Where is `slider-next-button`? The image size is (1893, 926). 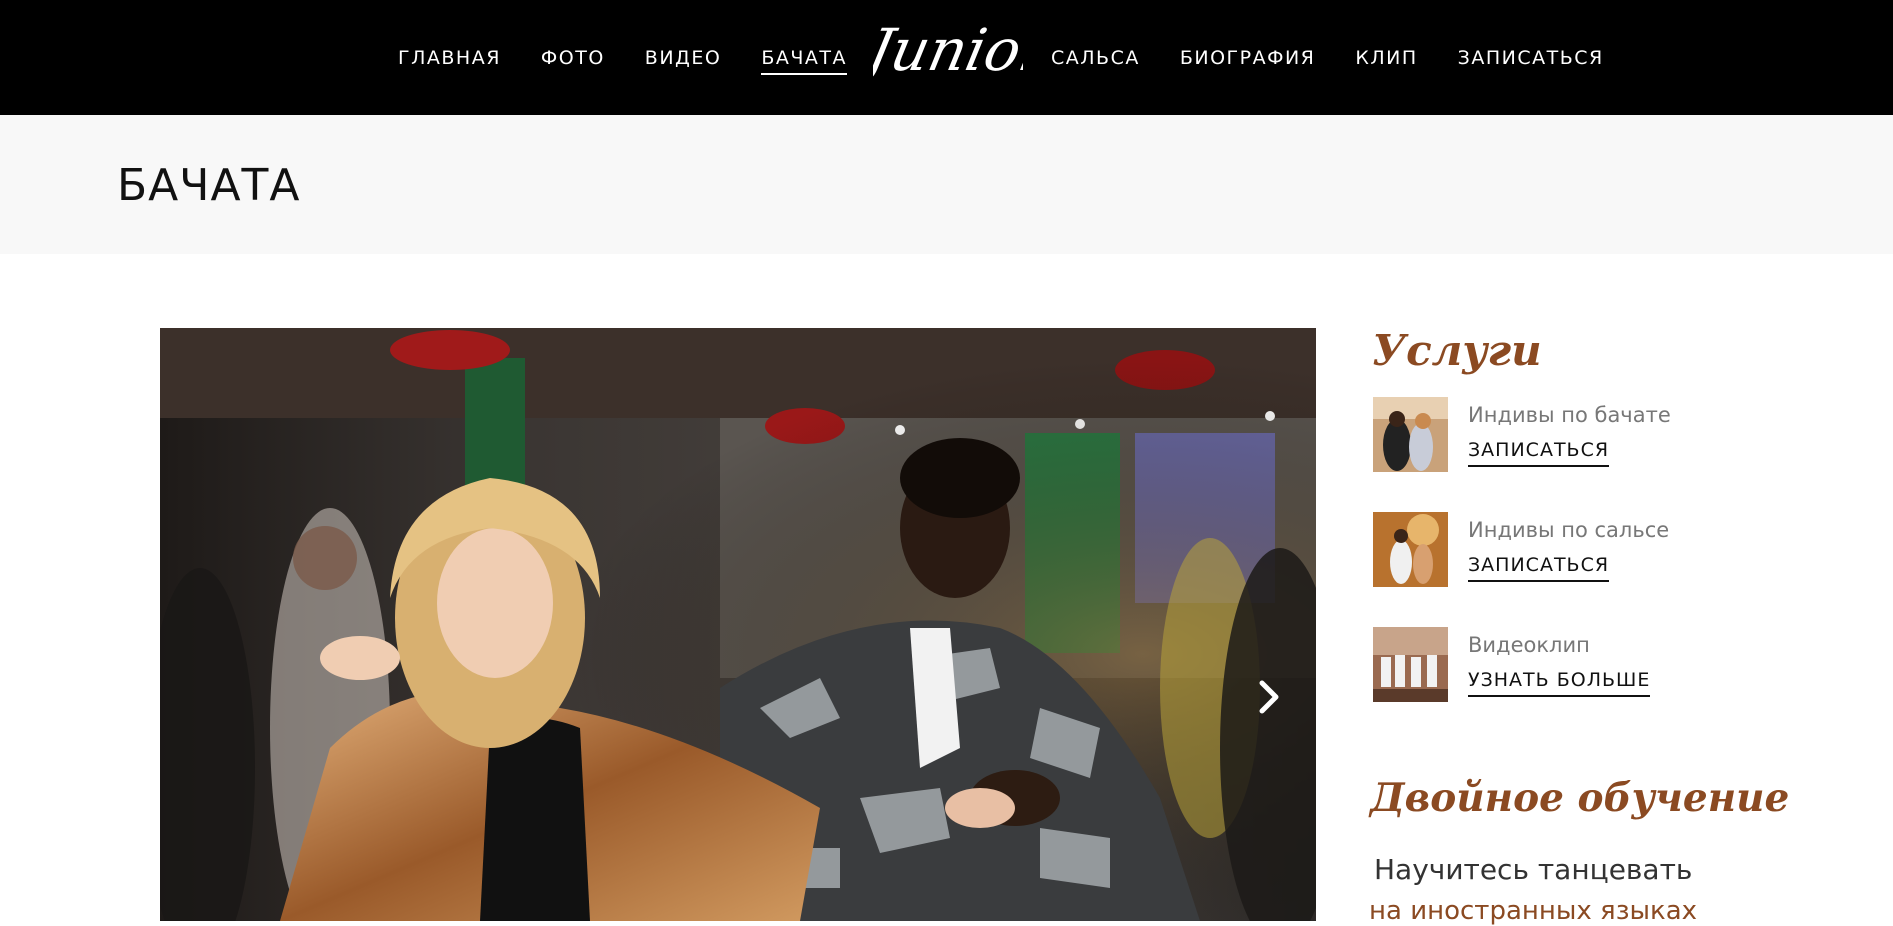
slider-next-button is located at coordinates (1269, 697).